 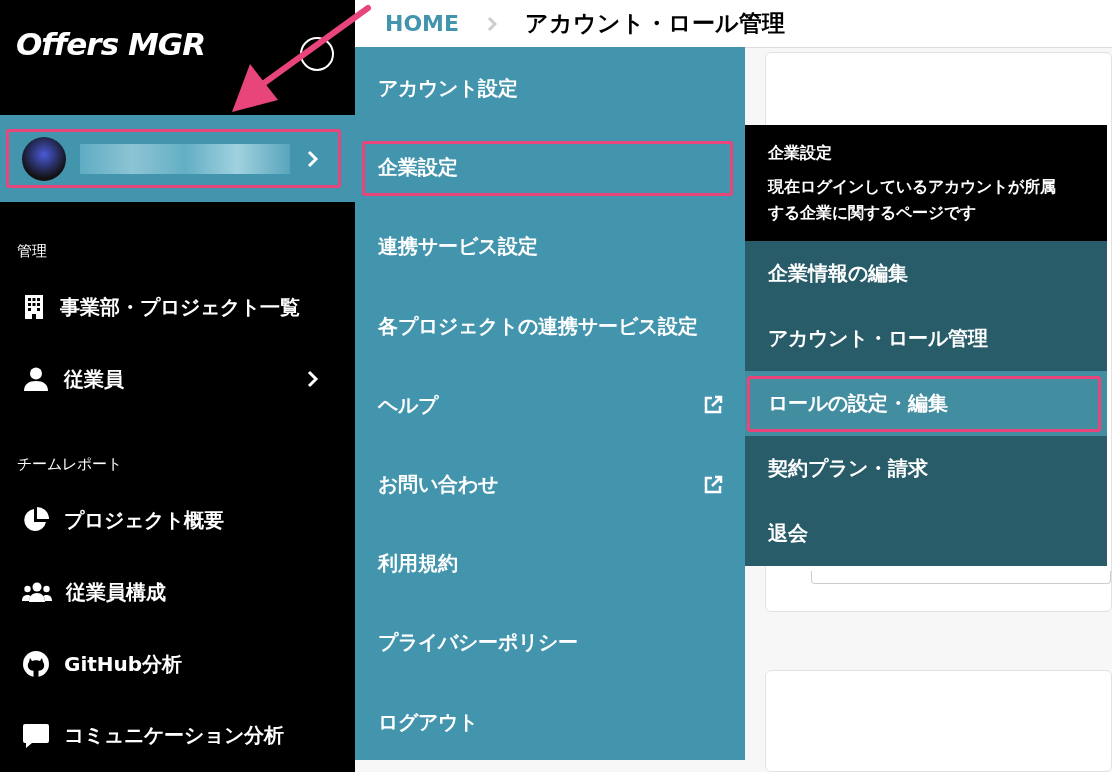 What do you see at coordinates (448, 89) in the screenshot?
I see `menu-item-label: アカウント設定` at bounding box center [448, 89].